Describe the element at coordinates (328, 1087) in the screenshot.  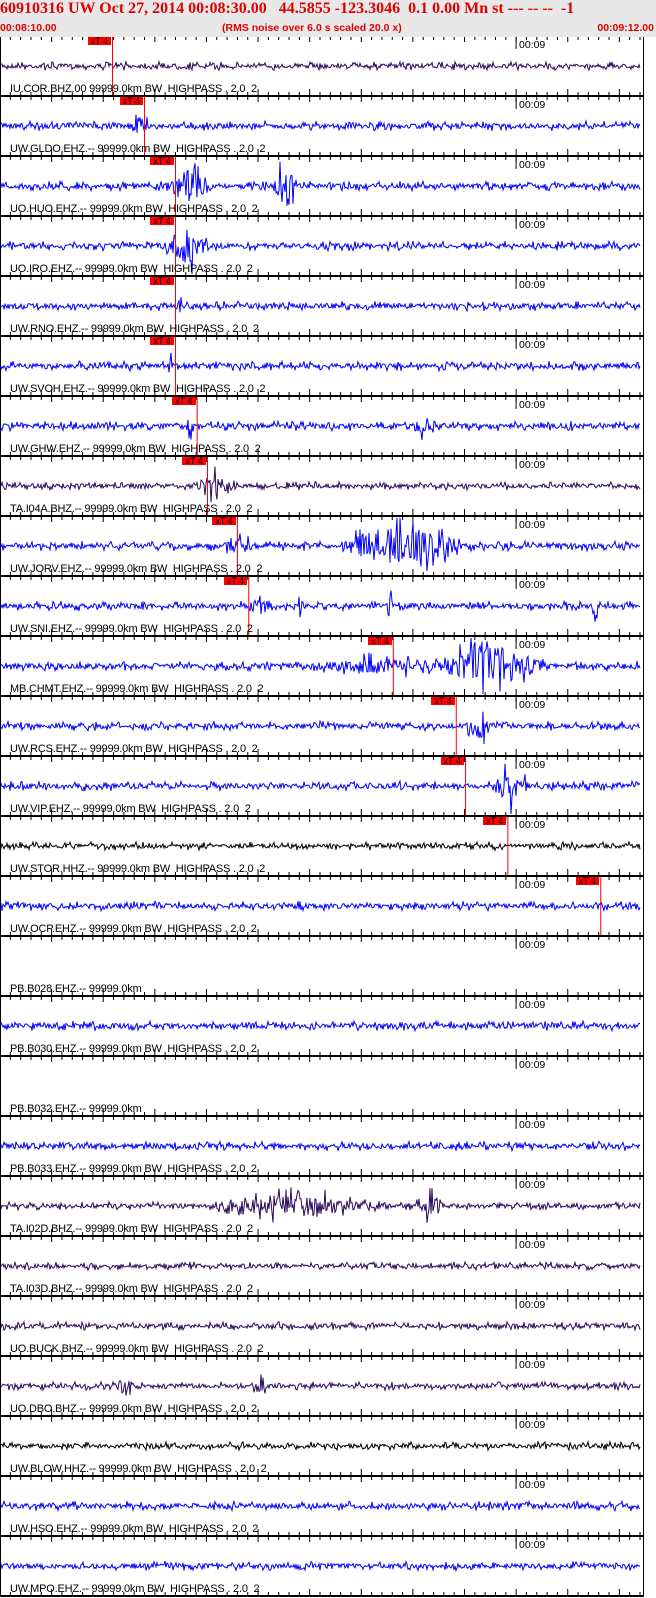
I see `trace-panel: 00:09 PB.B032.EHZ.-- 99999.0km` at that location.